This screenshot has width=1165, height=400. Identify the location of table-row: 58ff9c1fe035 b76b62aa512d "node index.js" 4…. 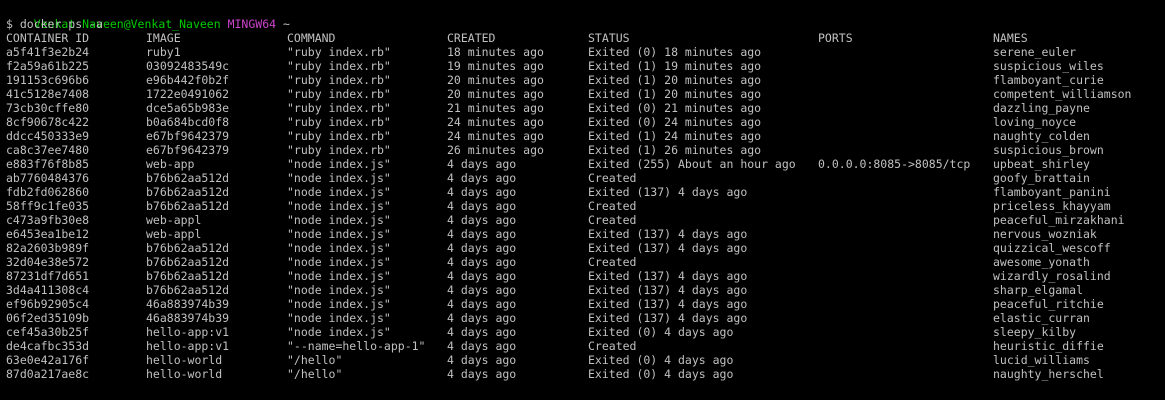
(582, 206).